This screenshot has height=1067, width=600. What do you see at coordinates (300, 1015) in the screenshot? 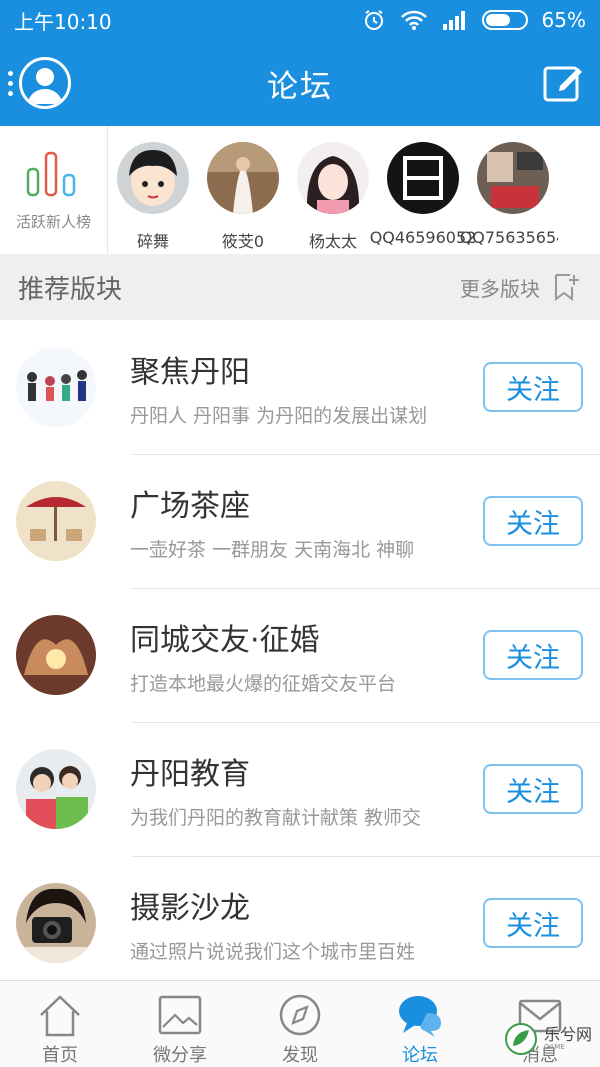
I see `compass-icon` at bounding box center [300, 1015].